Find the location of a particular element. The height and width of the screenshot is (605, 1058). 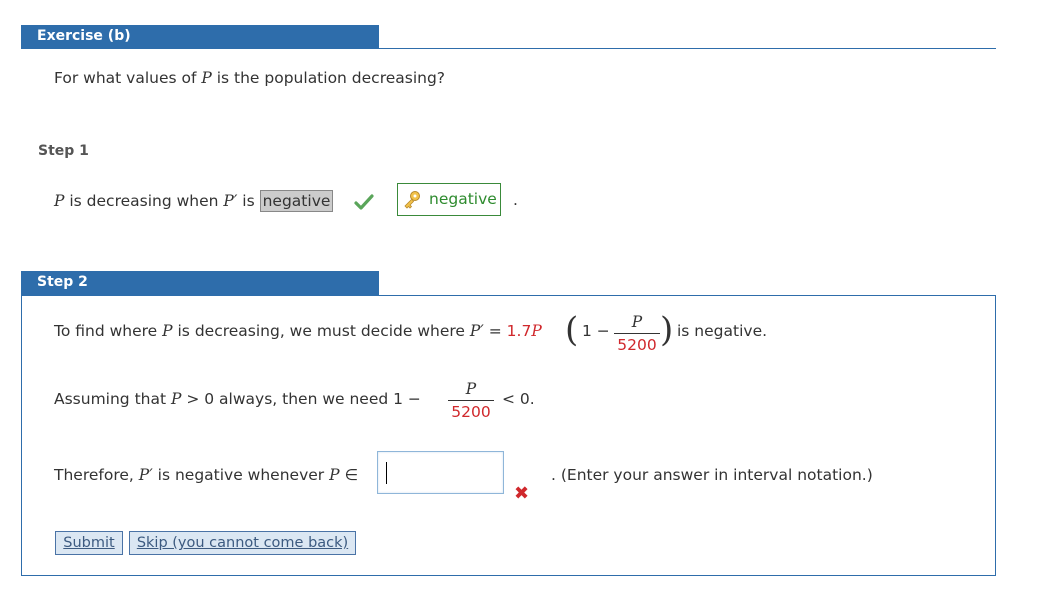

submit-button: Submit is located at coordinates (89, 543).